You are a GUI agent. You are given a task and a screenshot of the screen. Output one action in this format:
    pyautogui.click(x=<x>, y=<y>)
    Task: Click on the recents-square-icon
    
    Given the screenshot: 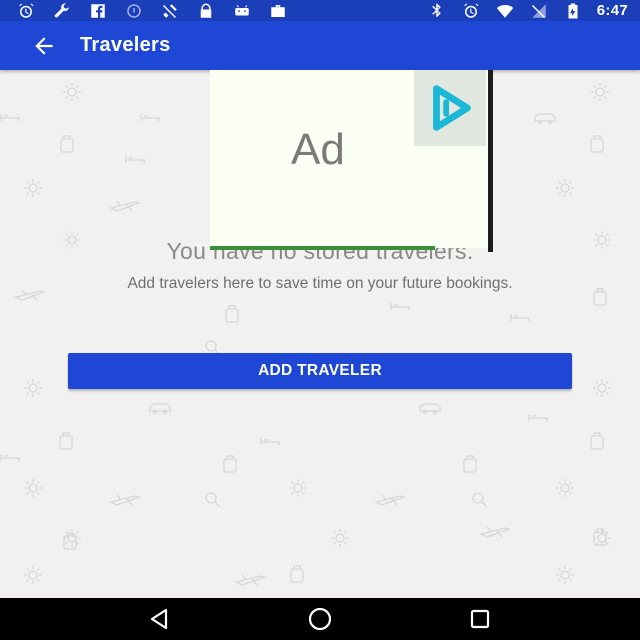 What is the action you would take?
    pyautogui.click(x=480, y=619)
    